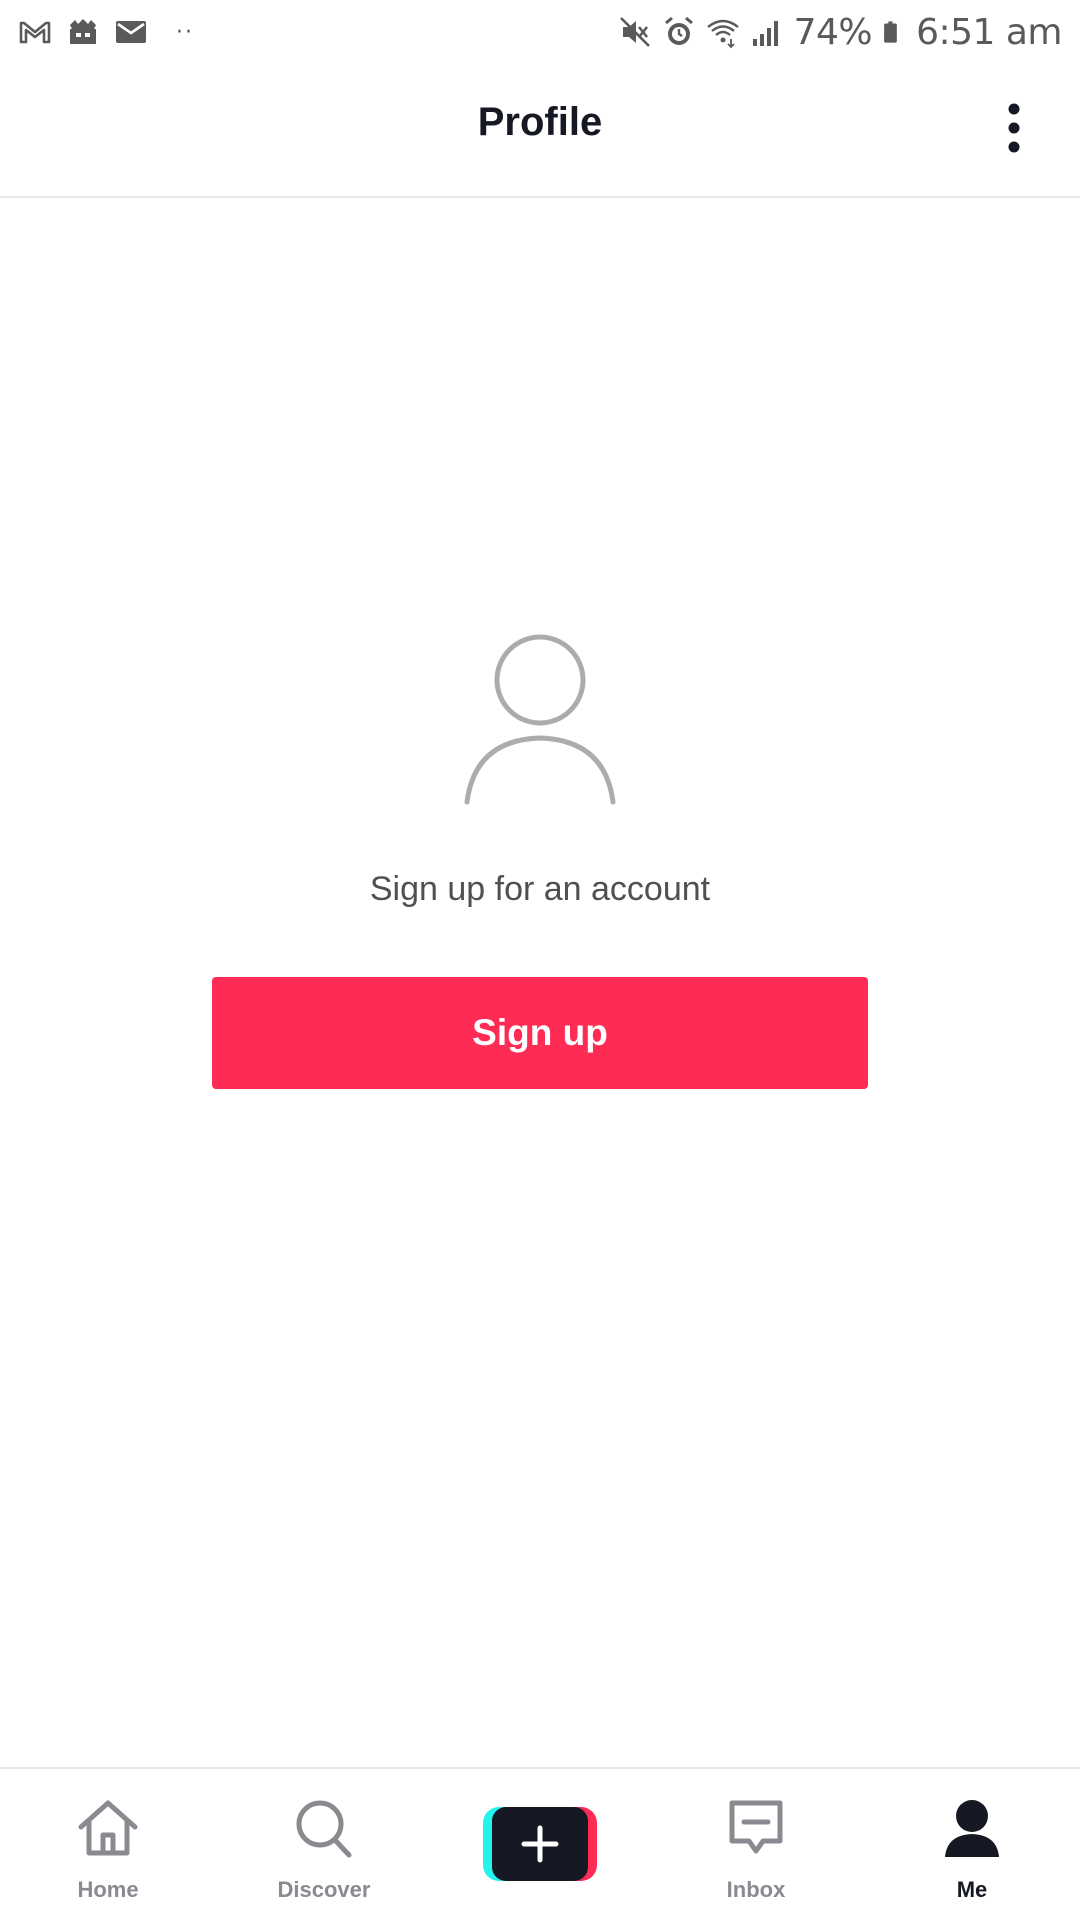 The width and height of the screenshot is (1080, 1920). I want to click on nav-discover: Discover, so click(324, 1844).